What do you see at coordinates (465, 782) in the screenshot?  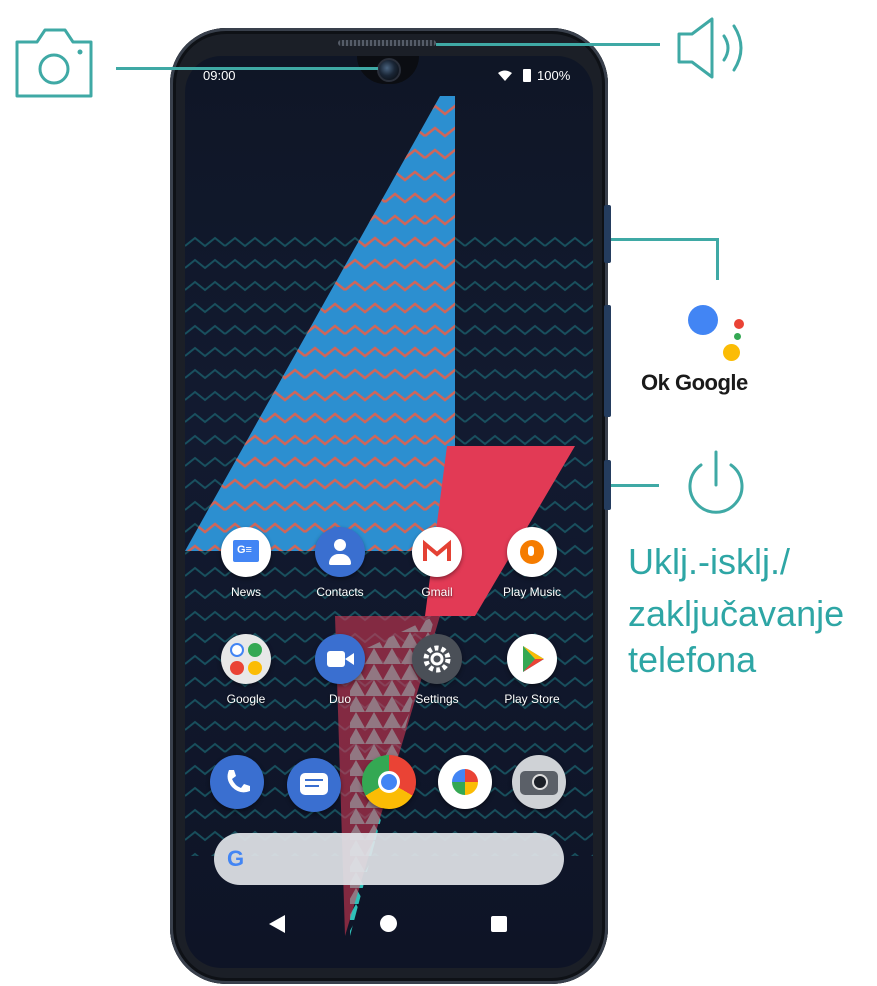 I see `photos-icon` at bounding box center [465, 782].